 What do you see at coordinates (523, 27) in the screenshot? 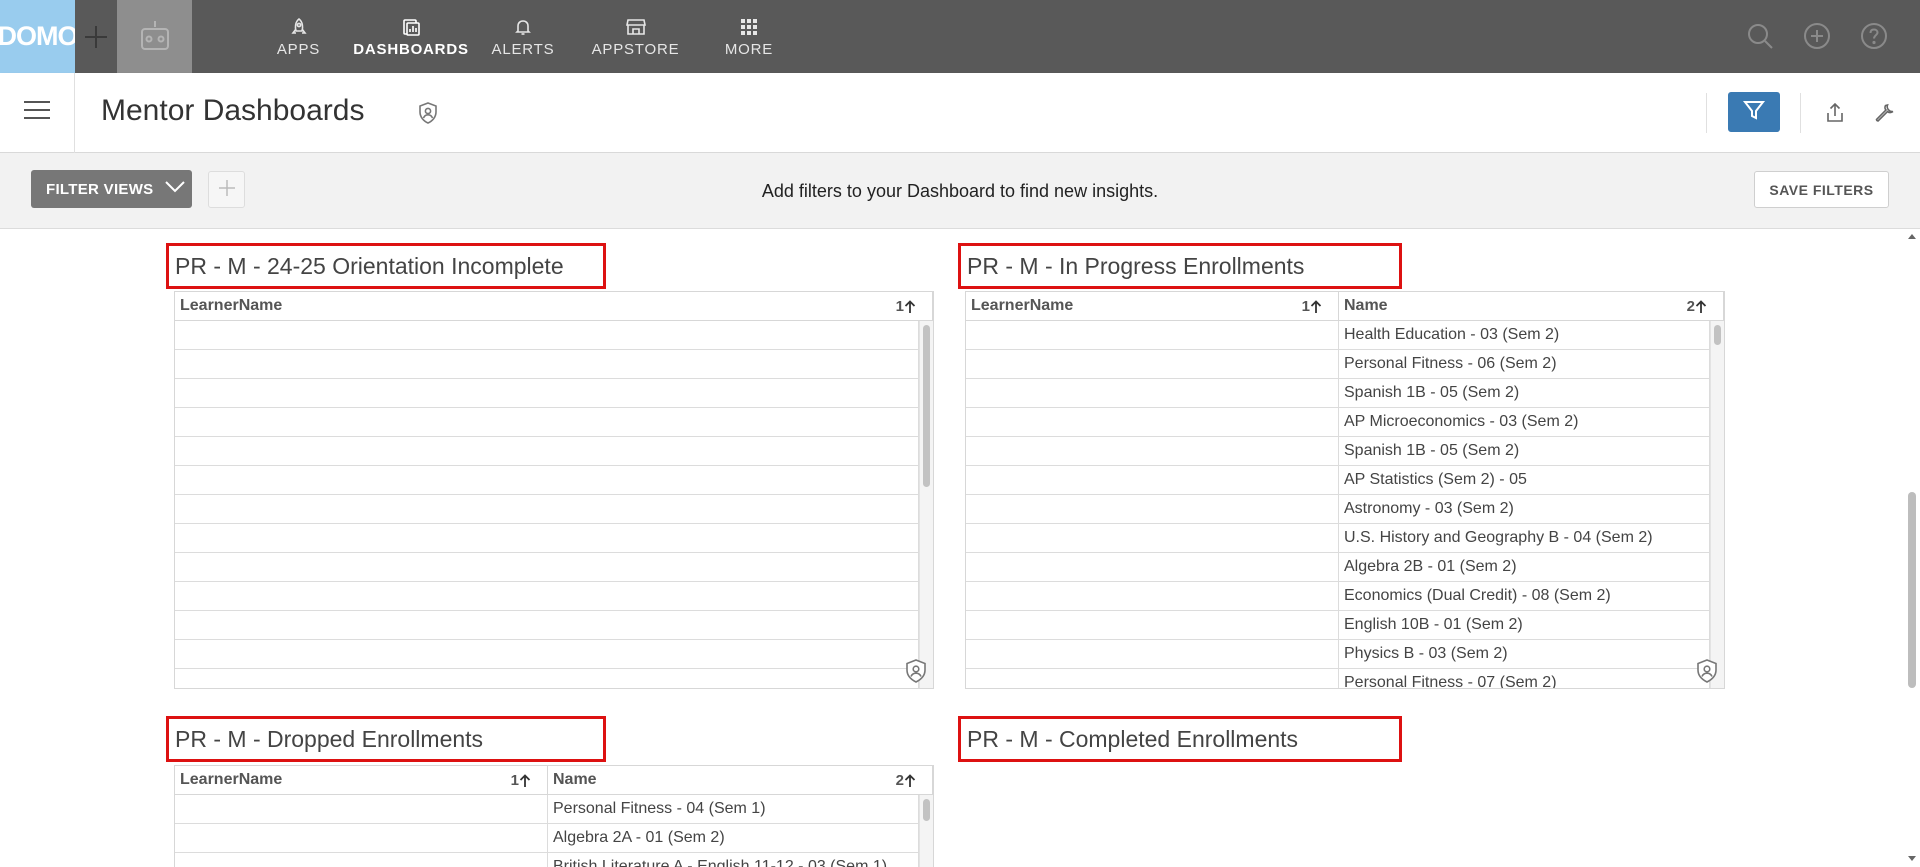
I see `bell-icon` at bounding box center [523, 27].